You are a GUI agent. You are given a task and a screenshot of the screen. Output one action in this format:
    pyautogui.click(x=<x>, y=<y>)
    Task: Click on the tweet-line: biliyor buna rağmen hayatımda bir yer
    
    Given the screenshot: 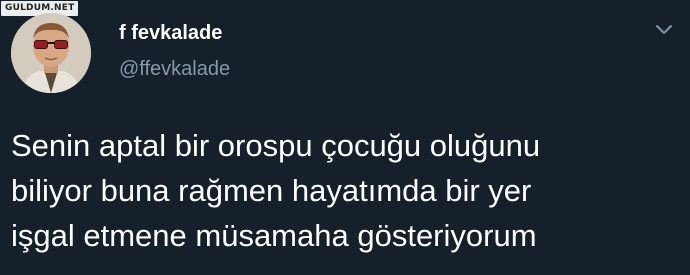 What is the action you would take?
    pyautogui.click(x=271, y=190)
    